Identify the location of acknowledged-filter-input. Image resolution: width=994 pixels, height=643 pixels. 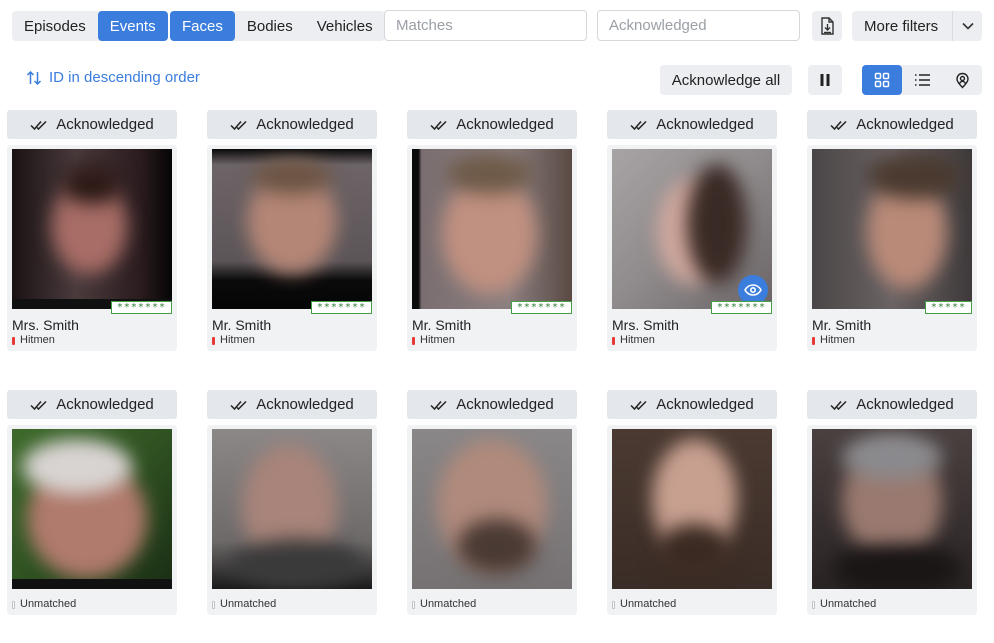
(698, 25).